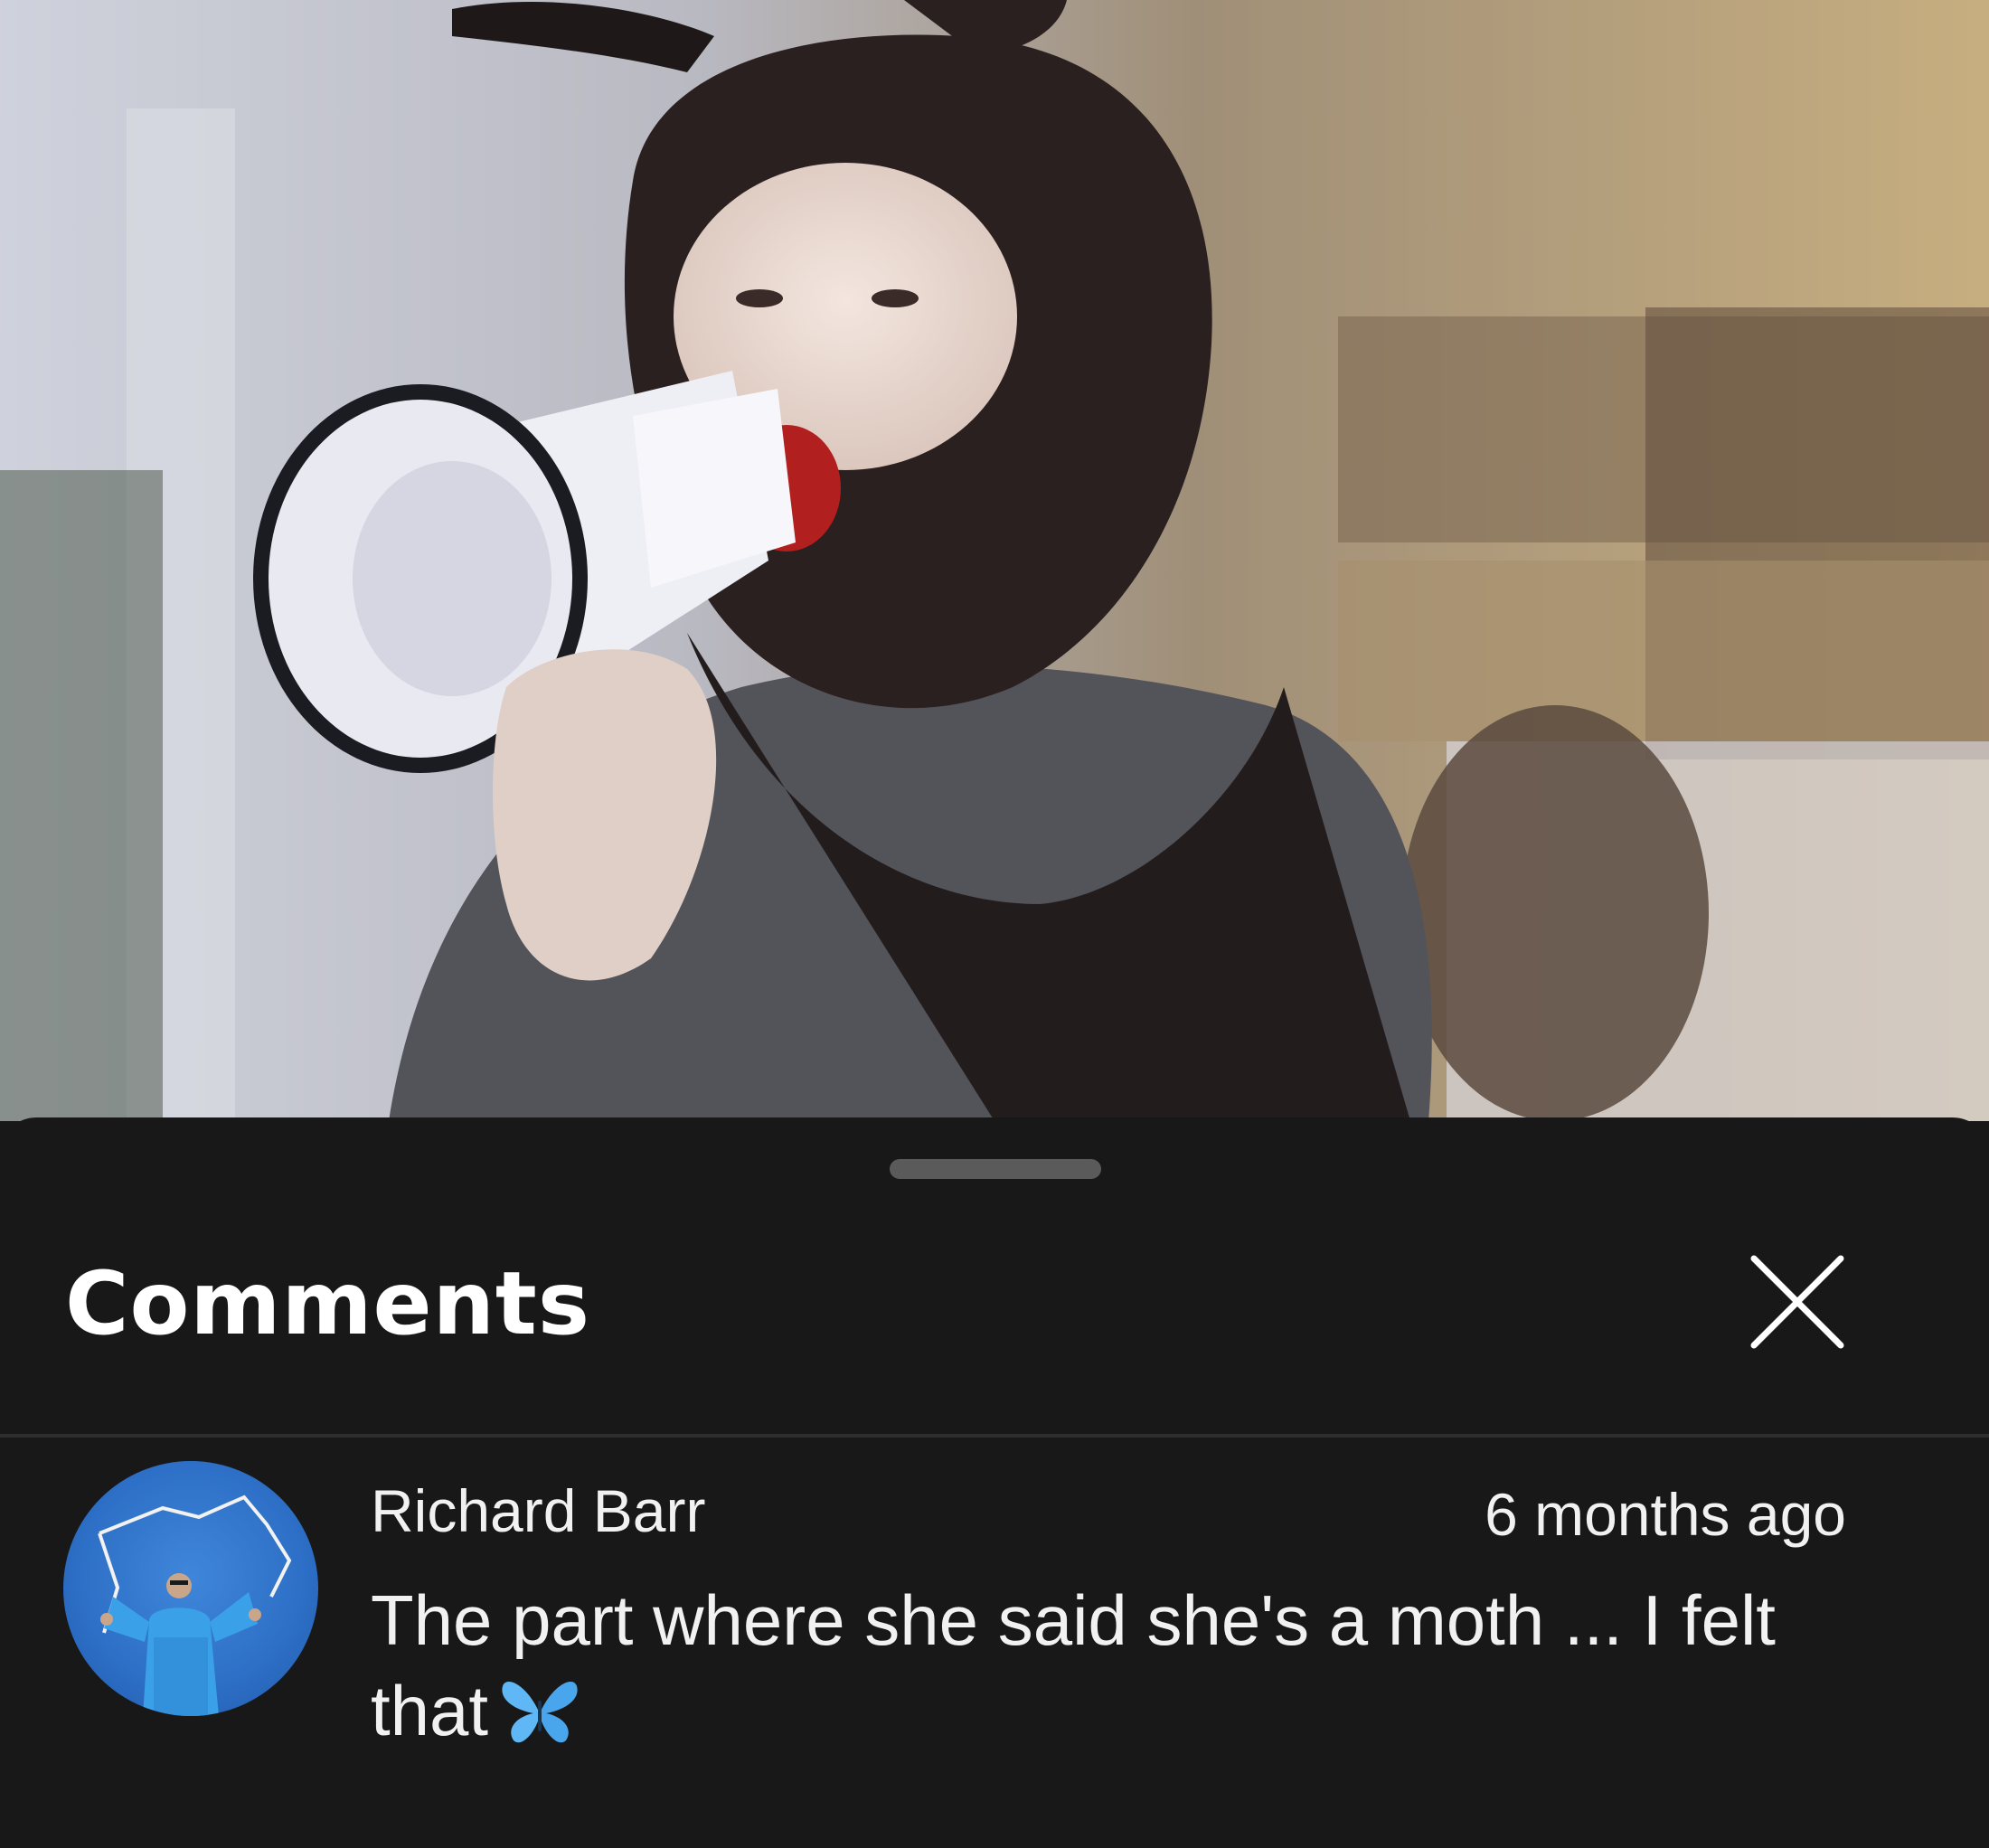 This screenshot has width=1989, height=1848. Describe the element at coordinates (195, 1605) in the screenshot. I see `avatar-image` at that location.